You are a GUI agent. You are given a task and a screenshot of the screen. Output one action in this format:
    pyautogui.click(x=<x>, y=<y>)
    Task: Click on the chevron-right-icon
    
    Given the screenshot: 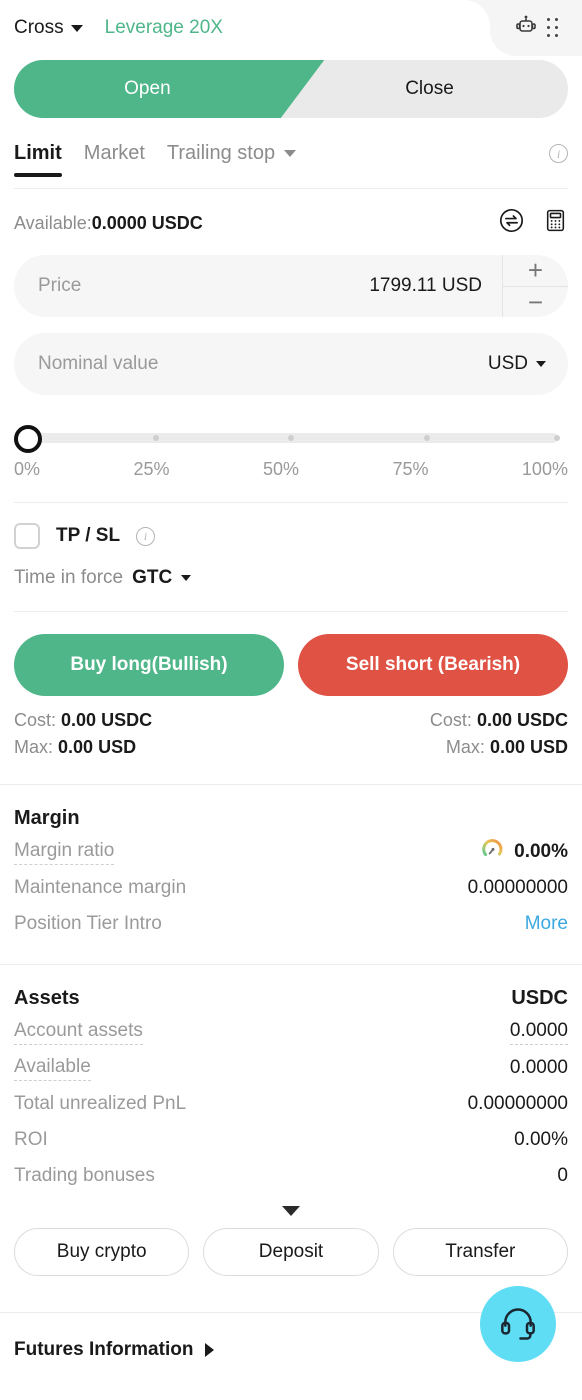 What is the action you would take?
    pyautogui.click(x=210, y=1350)
    